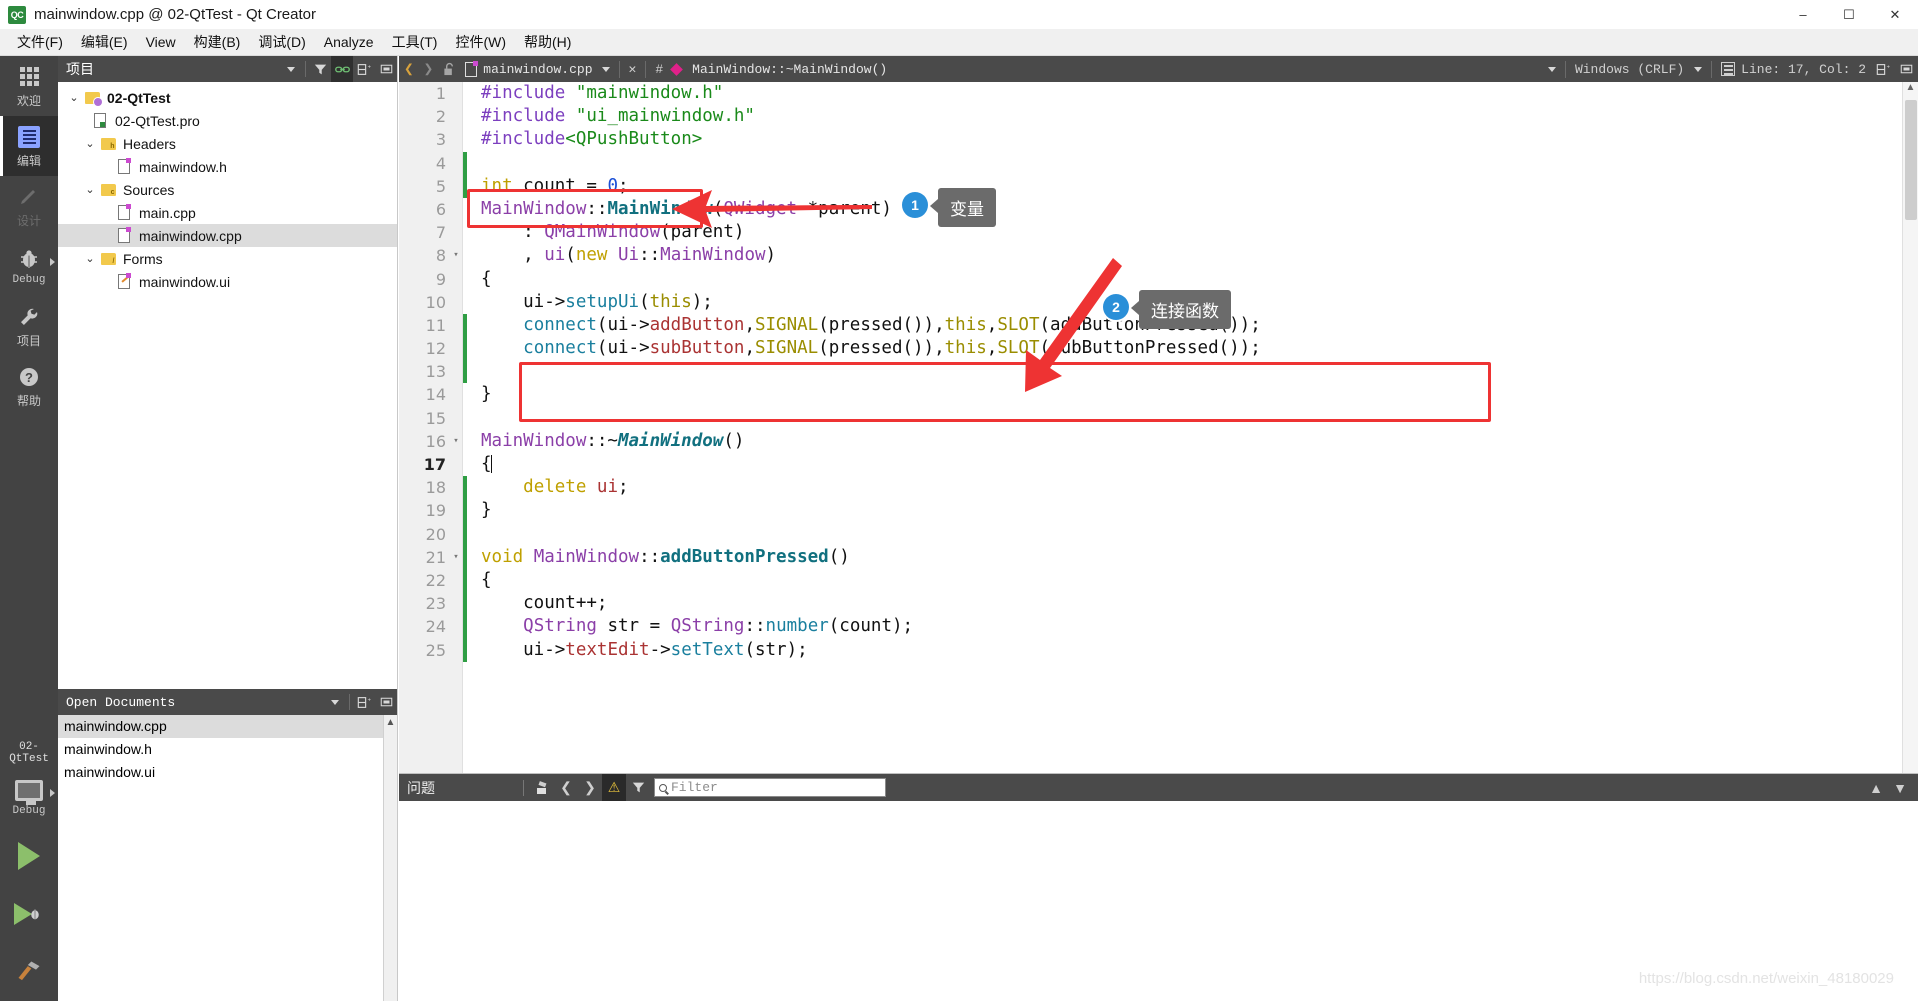 This screenshot has height=1001, width=1918. What do you see at coordinates (1629, 69) in the screenshot?
I see `line-ending-label: Windows (CRLF)` at bounding box center [1629, 69].